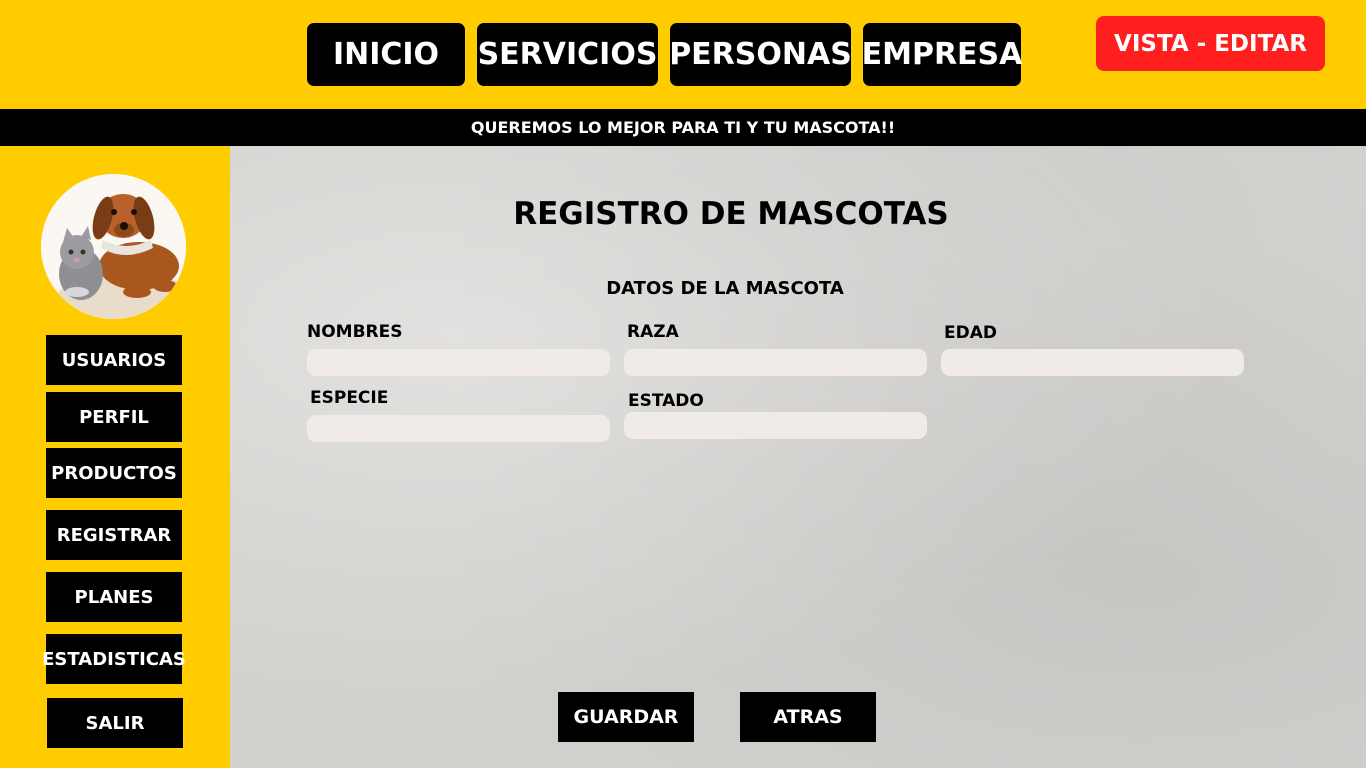  What do you see at coordinates (567, 54) in the screenshot?
I see `nav-servicios-button: SERVICIOS` at bounding box center [567, 54].